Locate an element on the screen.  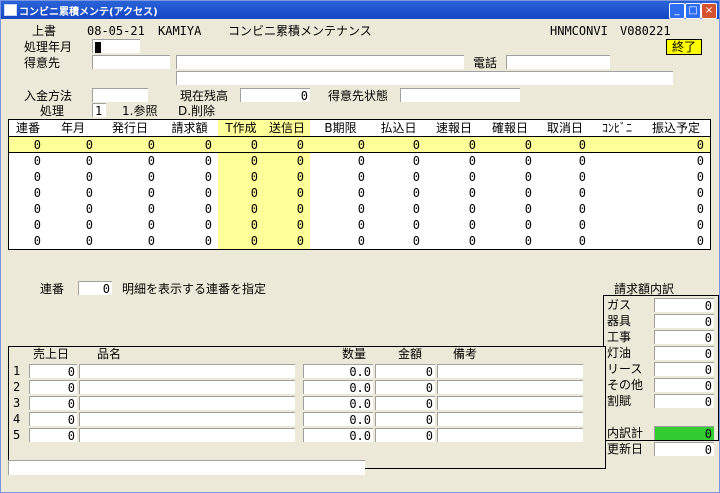
maximize-button: □ is located at coordinates (693, 11).